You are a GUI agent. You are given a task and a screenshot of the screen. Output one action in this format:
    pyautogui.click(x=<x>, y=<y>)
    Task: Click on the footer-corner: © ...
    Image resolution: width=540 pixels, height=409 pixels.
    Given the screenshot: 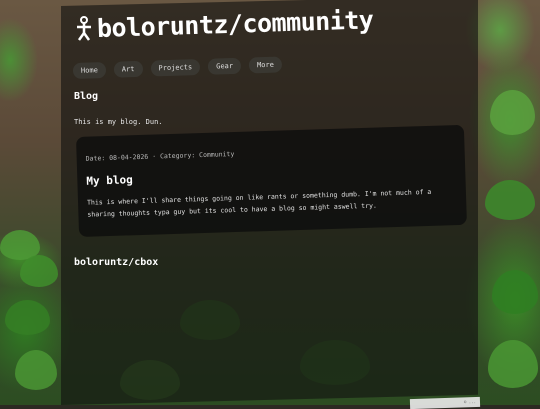 What is the action you would take?
    pyautogui.click(x=445, y=402)
    